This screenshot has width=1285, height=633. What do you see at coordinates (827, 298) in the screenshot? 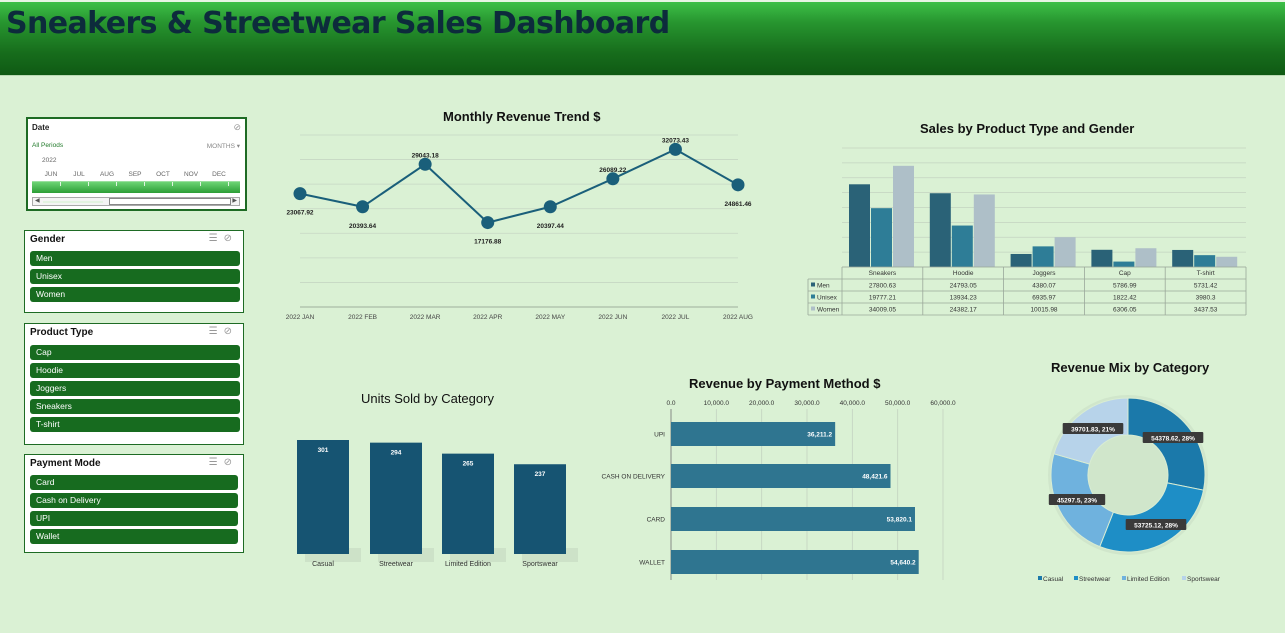
I see `table-series-name: Unisex` at bounding box center [827, 298].